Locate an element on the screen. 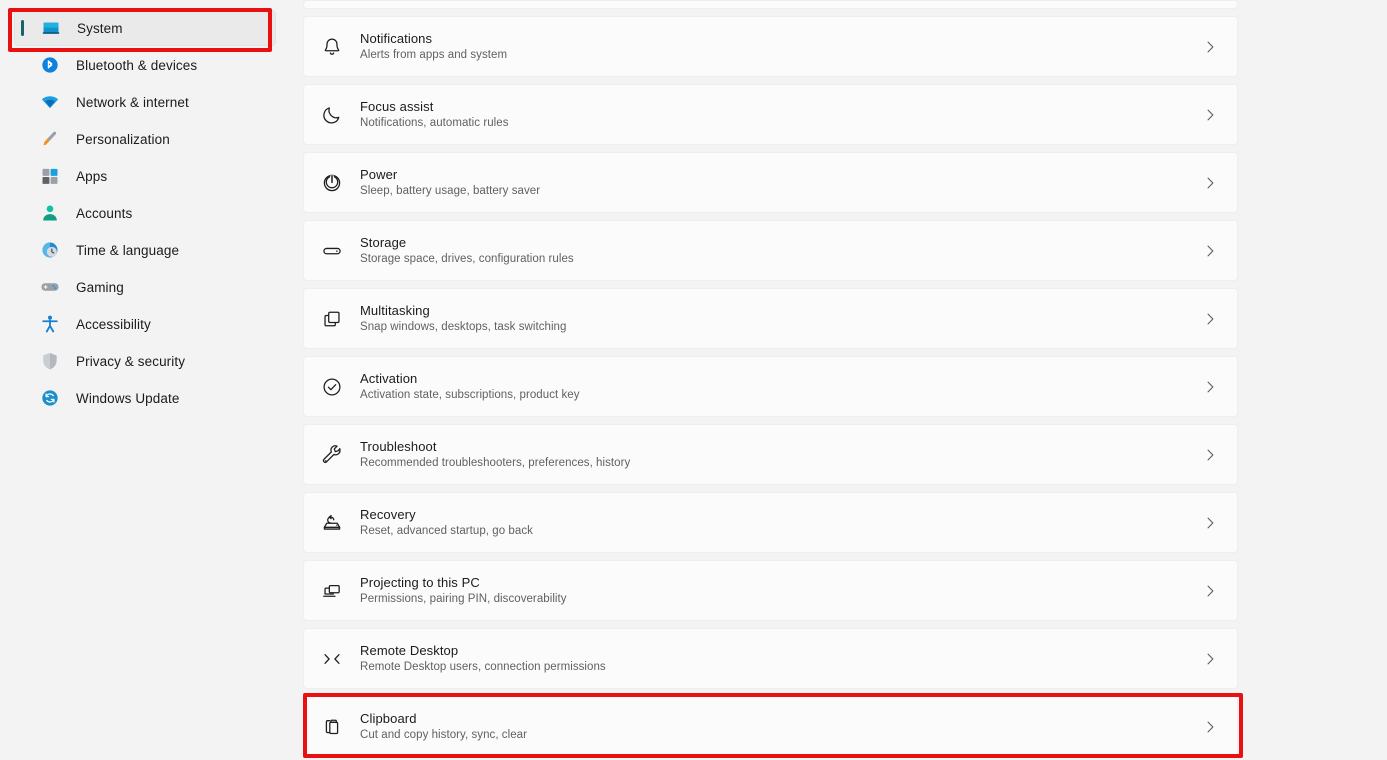  settings-row-title: Clipboard is located at coordinates (388, 718).